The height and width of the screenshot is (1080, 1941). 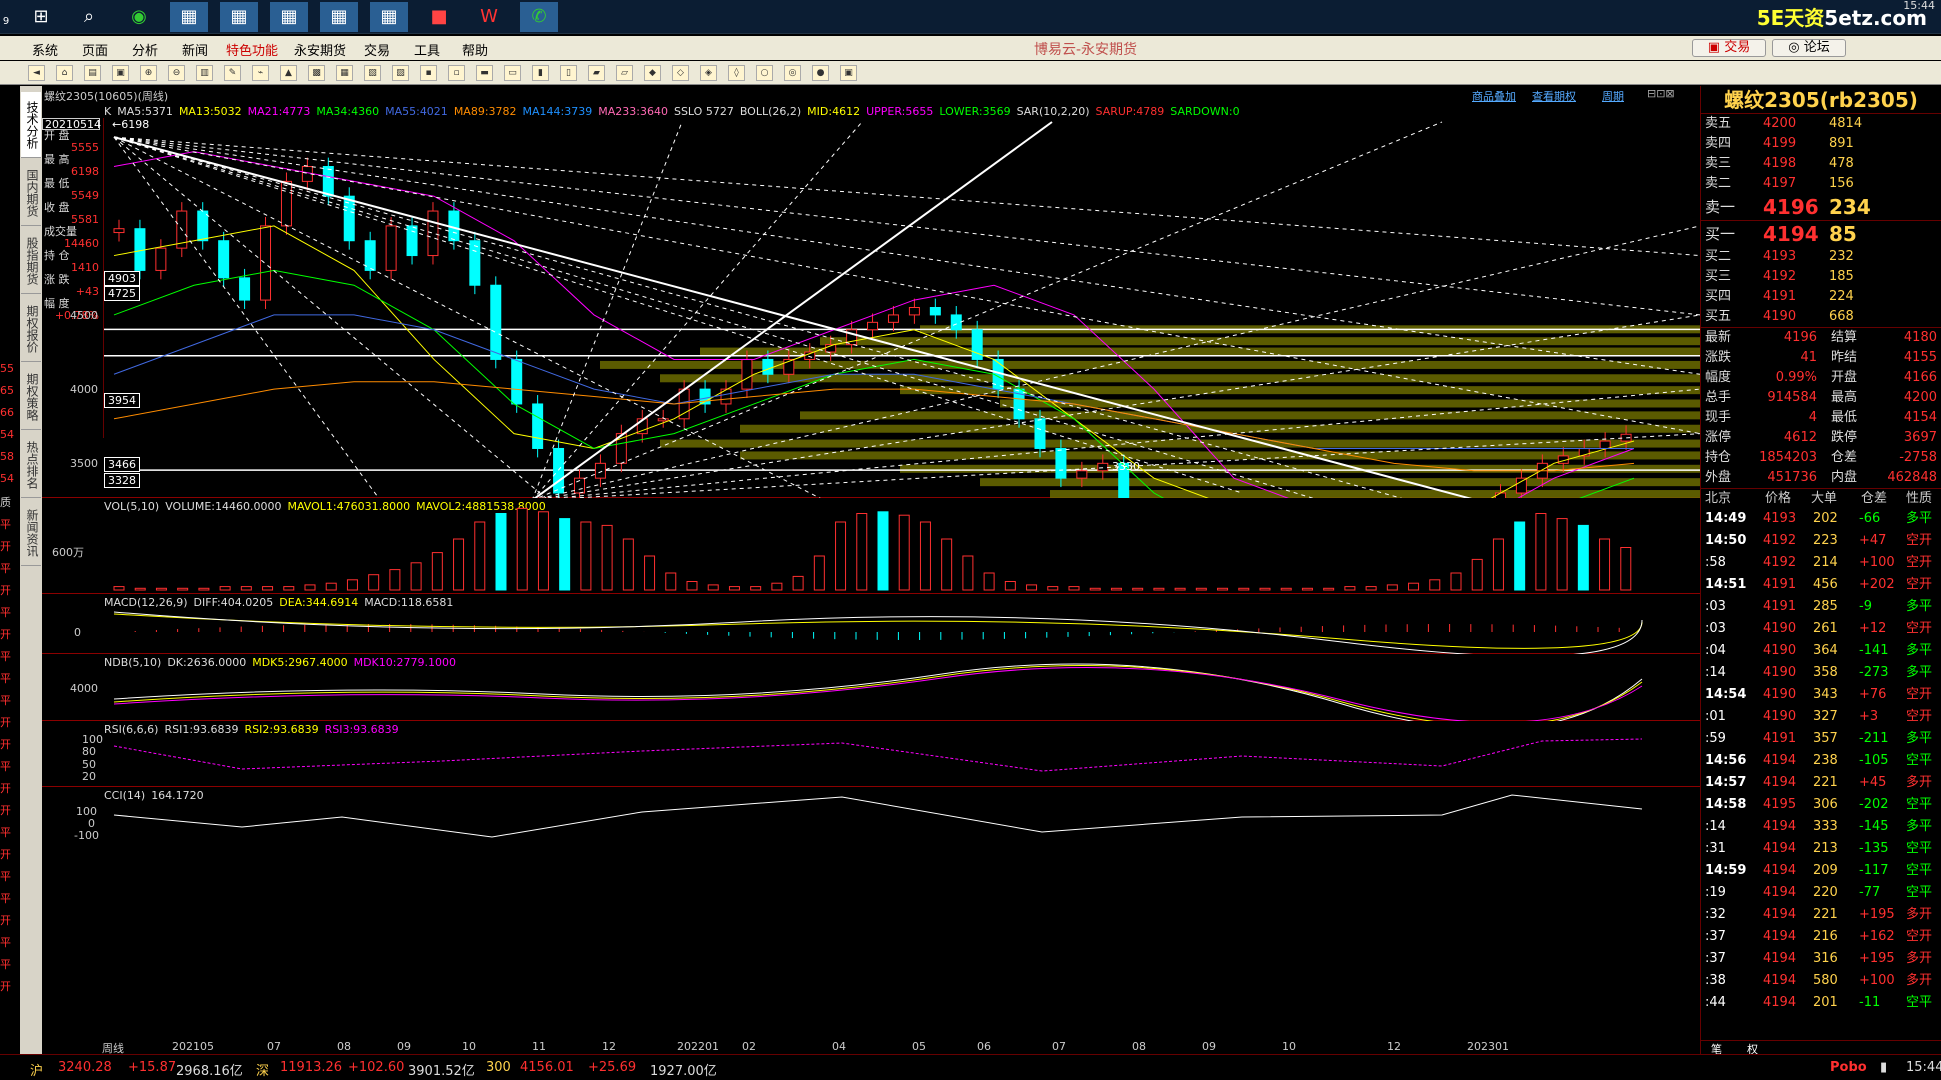 What do you see at coordinates (344, 73) in the screenshot?
I see `toolbar-icon: ▦` at bounding box center [344, 73].